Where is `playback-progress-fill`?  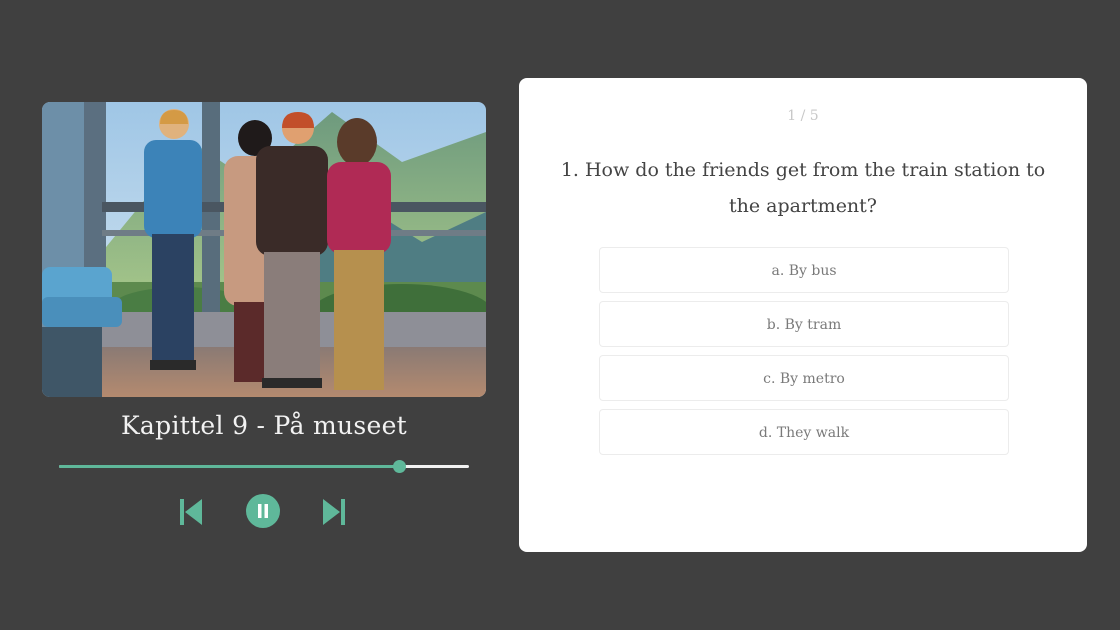 playback-progress-fill is located at coordinates (229, 466).